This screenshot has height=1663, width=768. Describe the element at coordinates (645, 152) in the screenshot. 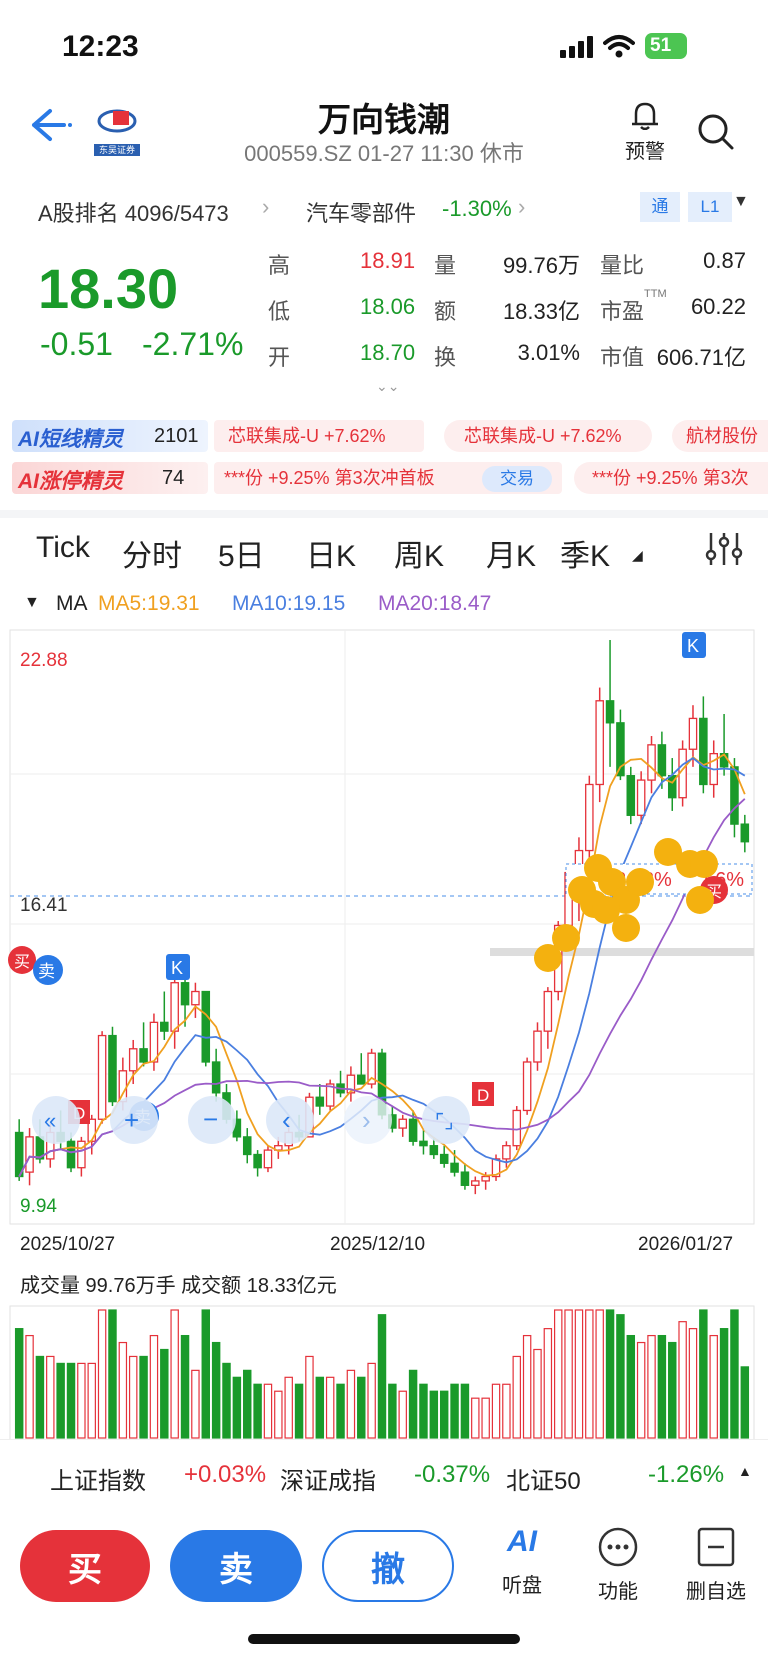

I see `alert-label: 预警` at that location.